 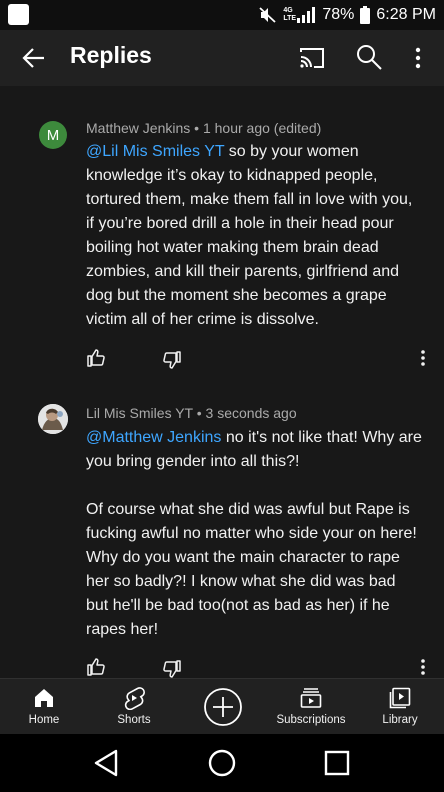 I want to click on nav-subscriptions: Subscriptions, so click(x=311, y=707).